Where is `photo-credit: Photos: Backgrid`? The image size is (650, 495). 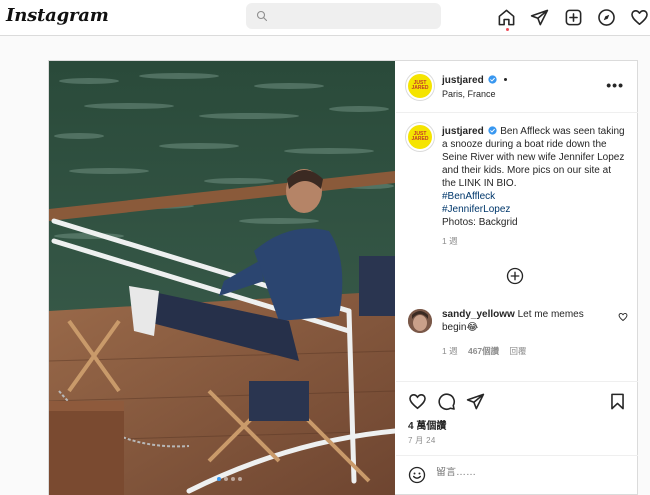 photo-credit: Photos: Backgrid is located at coordinates (480, 222).